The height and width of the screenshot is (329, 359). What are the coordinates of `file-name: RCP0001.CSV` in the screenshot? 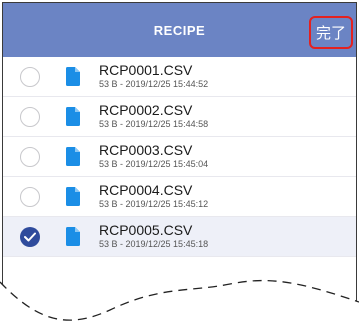 It's located at (146, 70).